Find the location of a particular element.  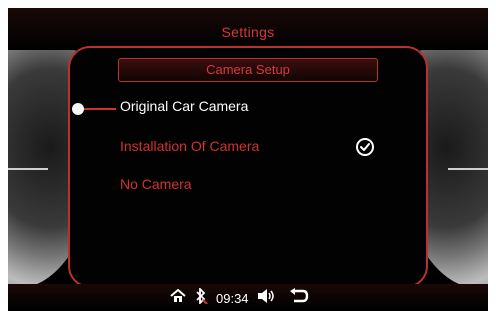

option-label: Installation Of Camera is located at coordinates (190, 146).